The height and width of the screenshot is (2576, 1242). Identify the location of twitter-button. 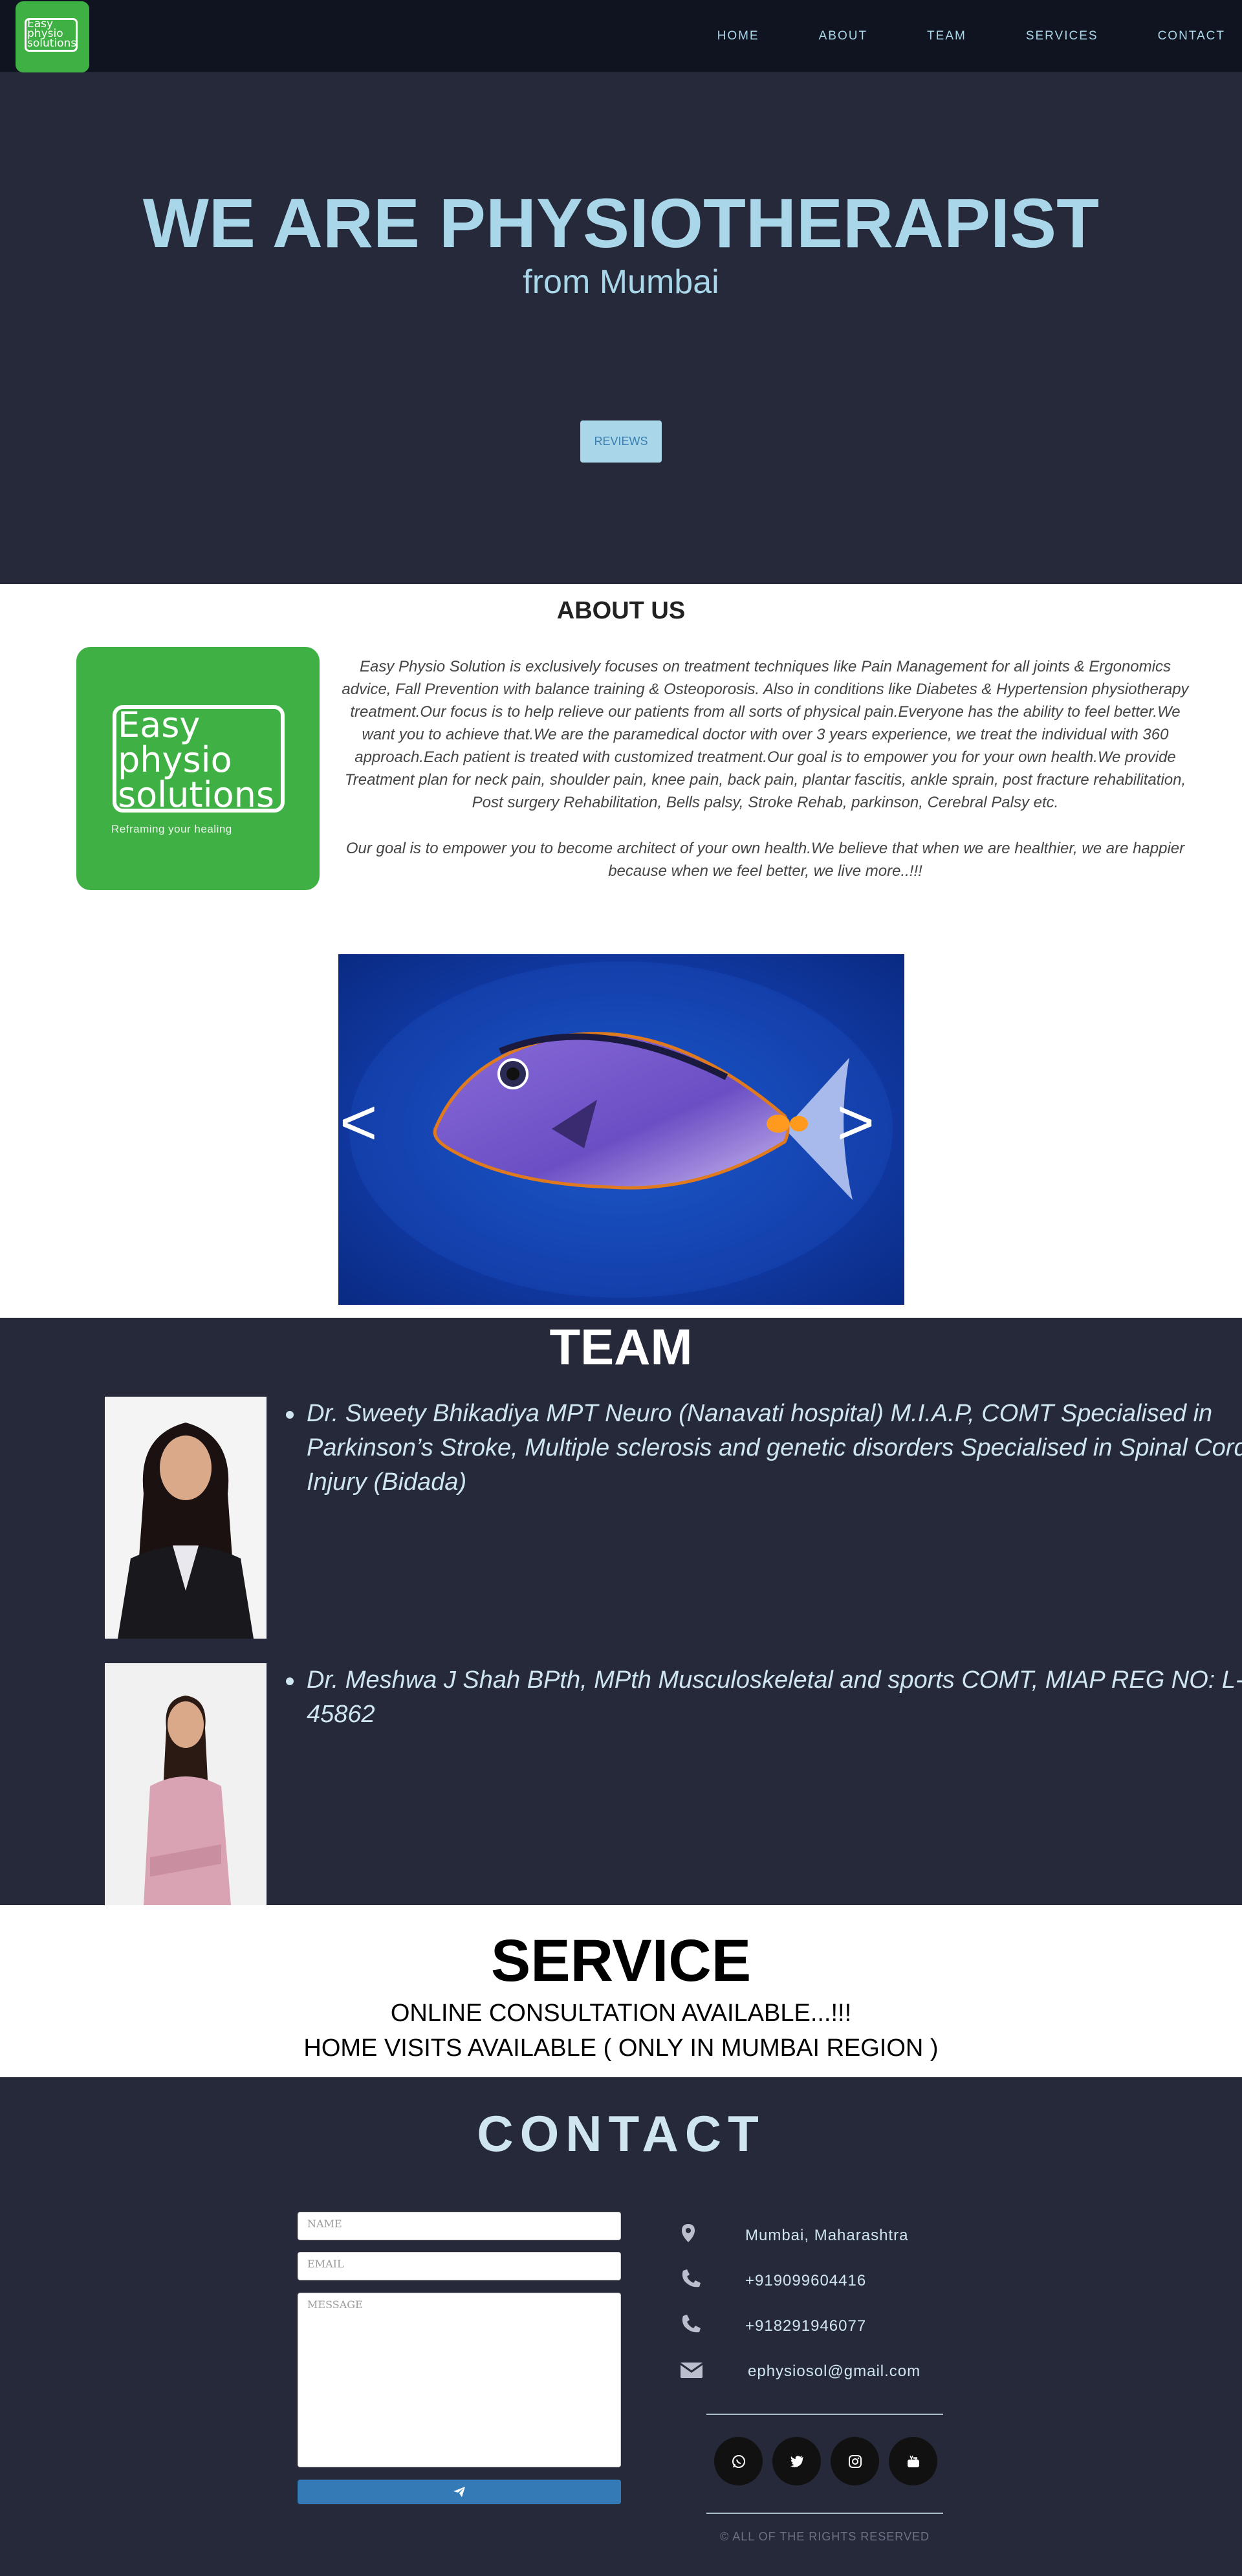
(796, 2461).